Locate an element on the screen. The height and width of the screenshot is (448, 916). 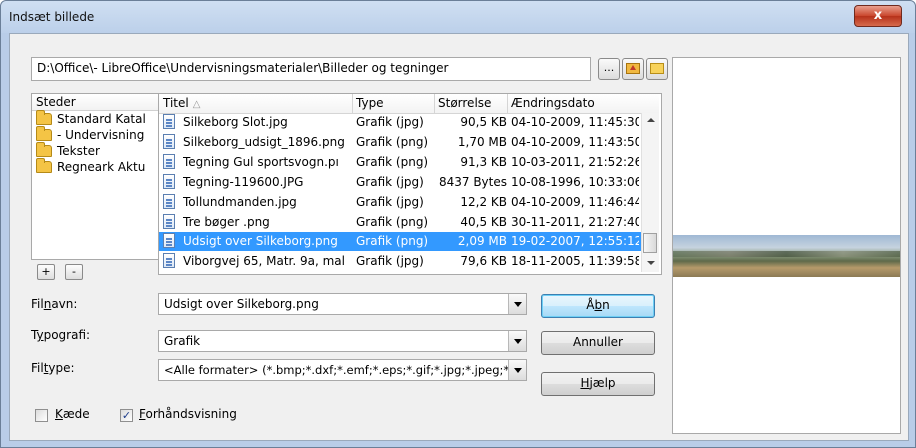
place-label: Standard Katal is located at coordinates (101, 119).